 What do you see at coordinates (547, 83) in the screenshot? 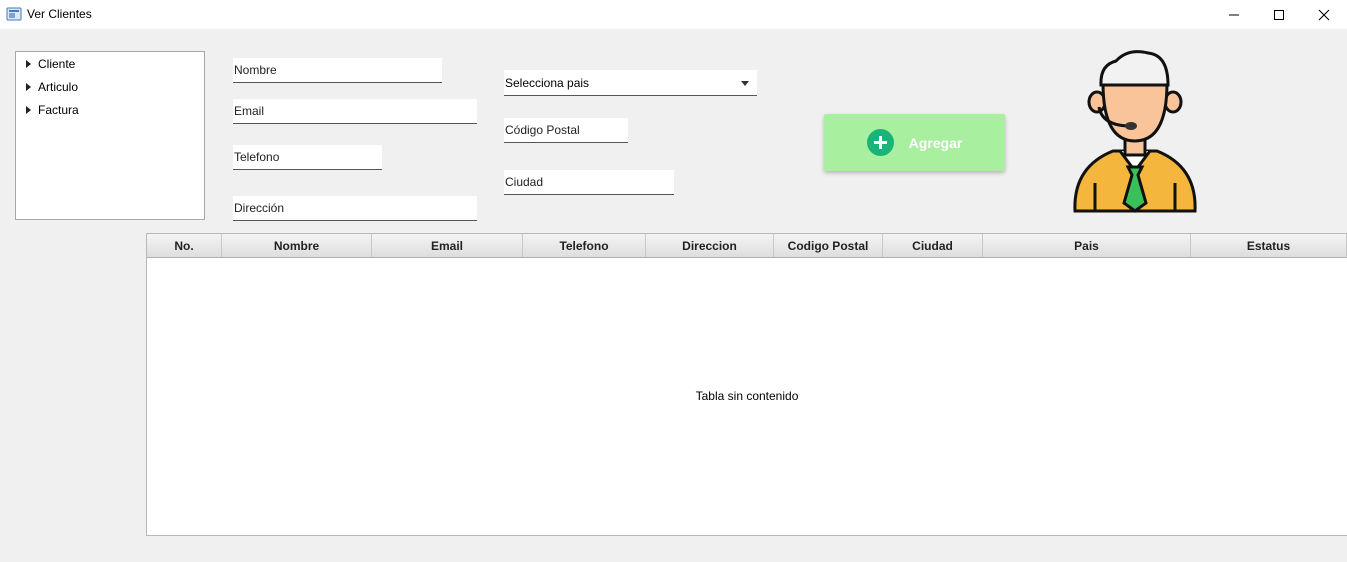
I see `pais-select-value: Selecciona pais` at bounding box center [547, 83].